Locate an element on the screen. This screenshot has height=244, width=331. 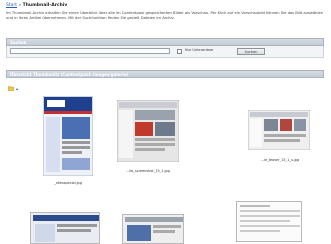
thumbnail-caption: ...ie_teaser_15_1_s.jpg is located at coordinates (280, 160).